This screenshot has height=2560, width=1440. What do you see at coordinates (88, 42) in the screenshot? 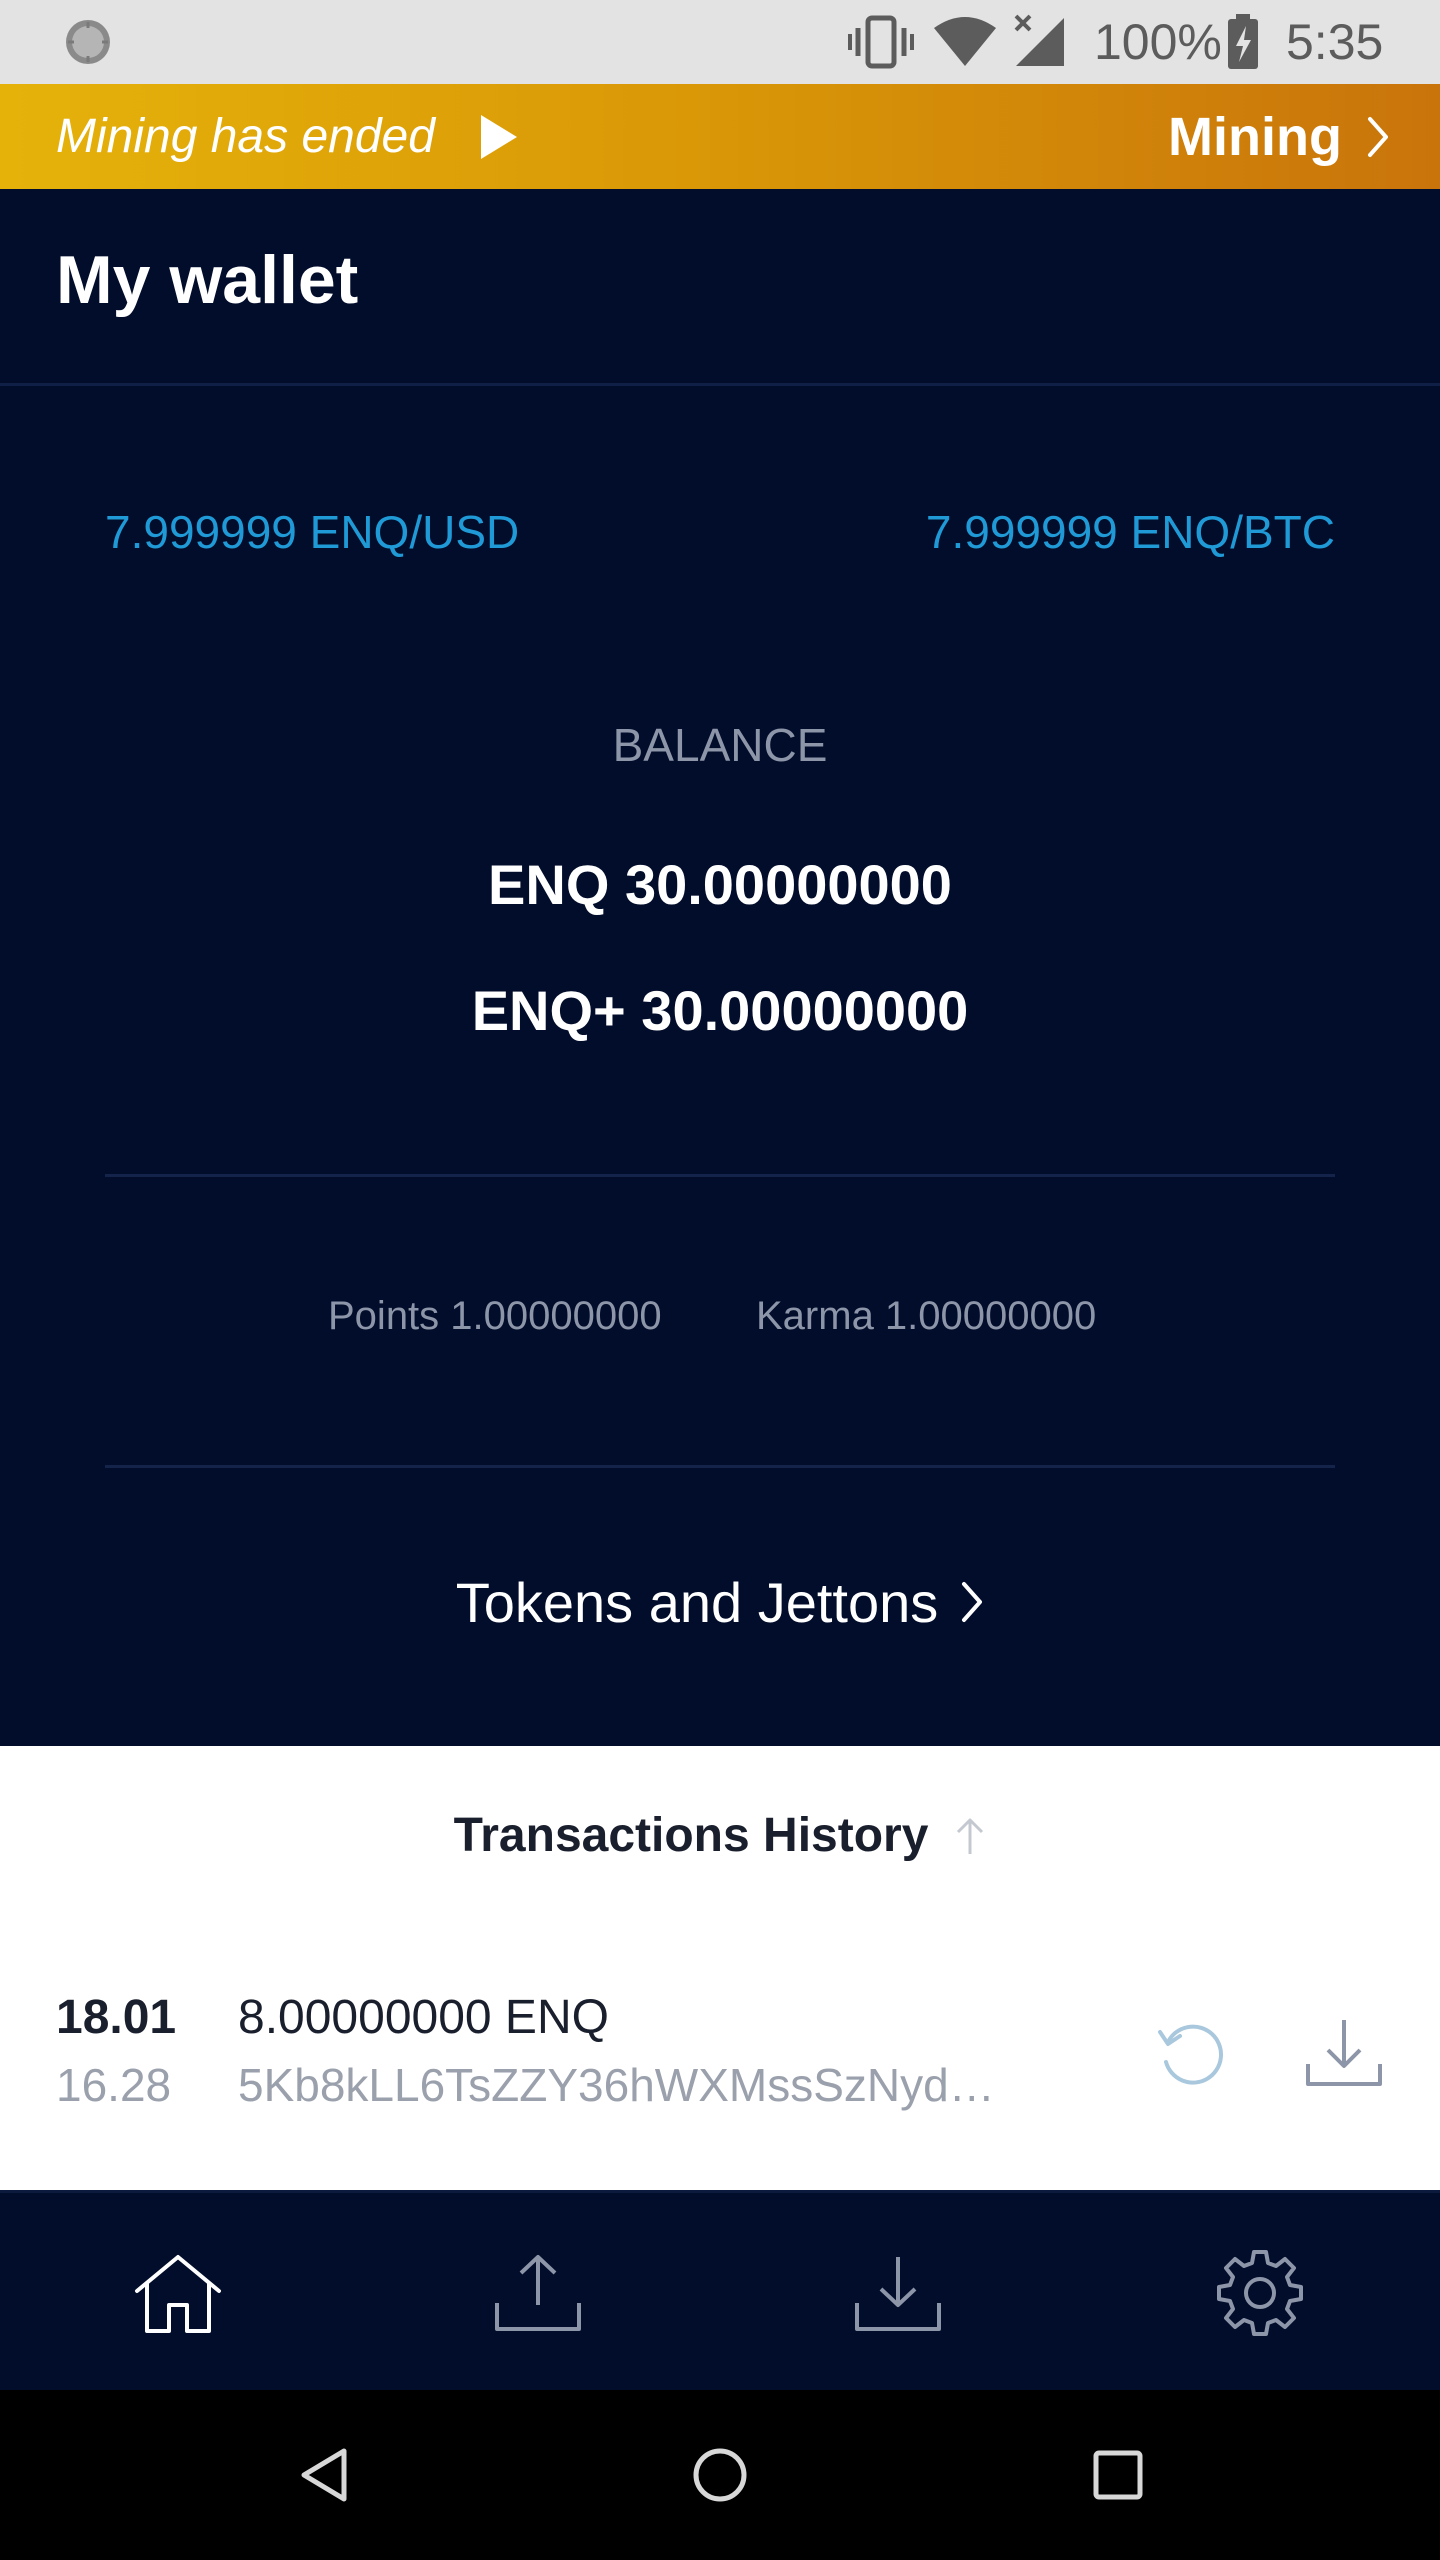
I see `sync-icon` at bounding box center [88, 42].